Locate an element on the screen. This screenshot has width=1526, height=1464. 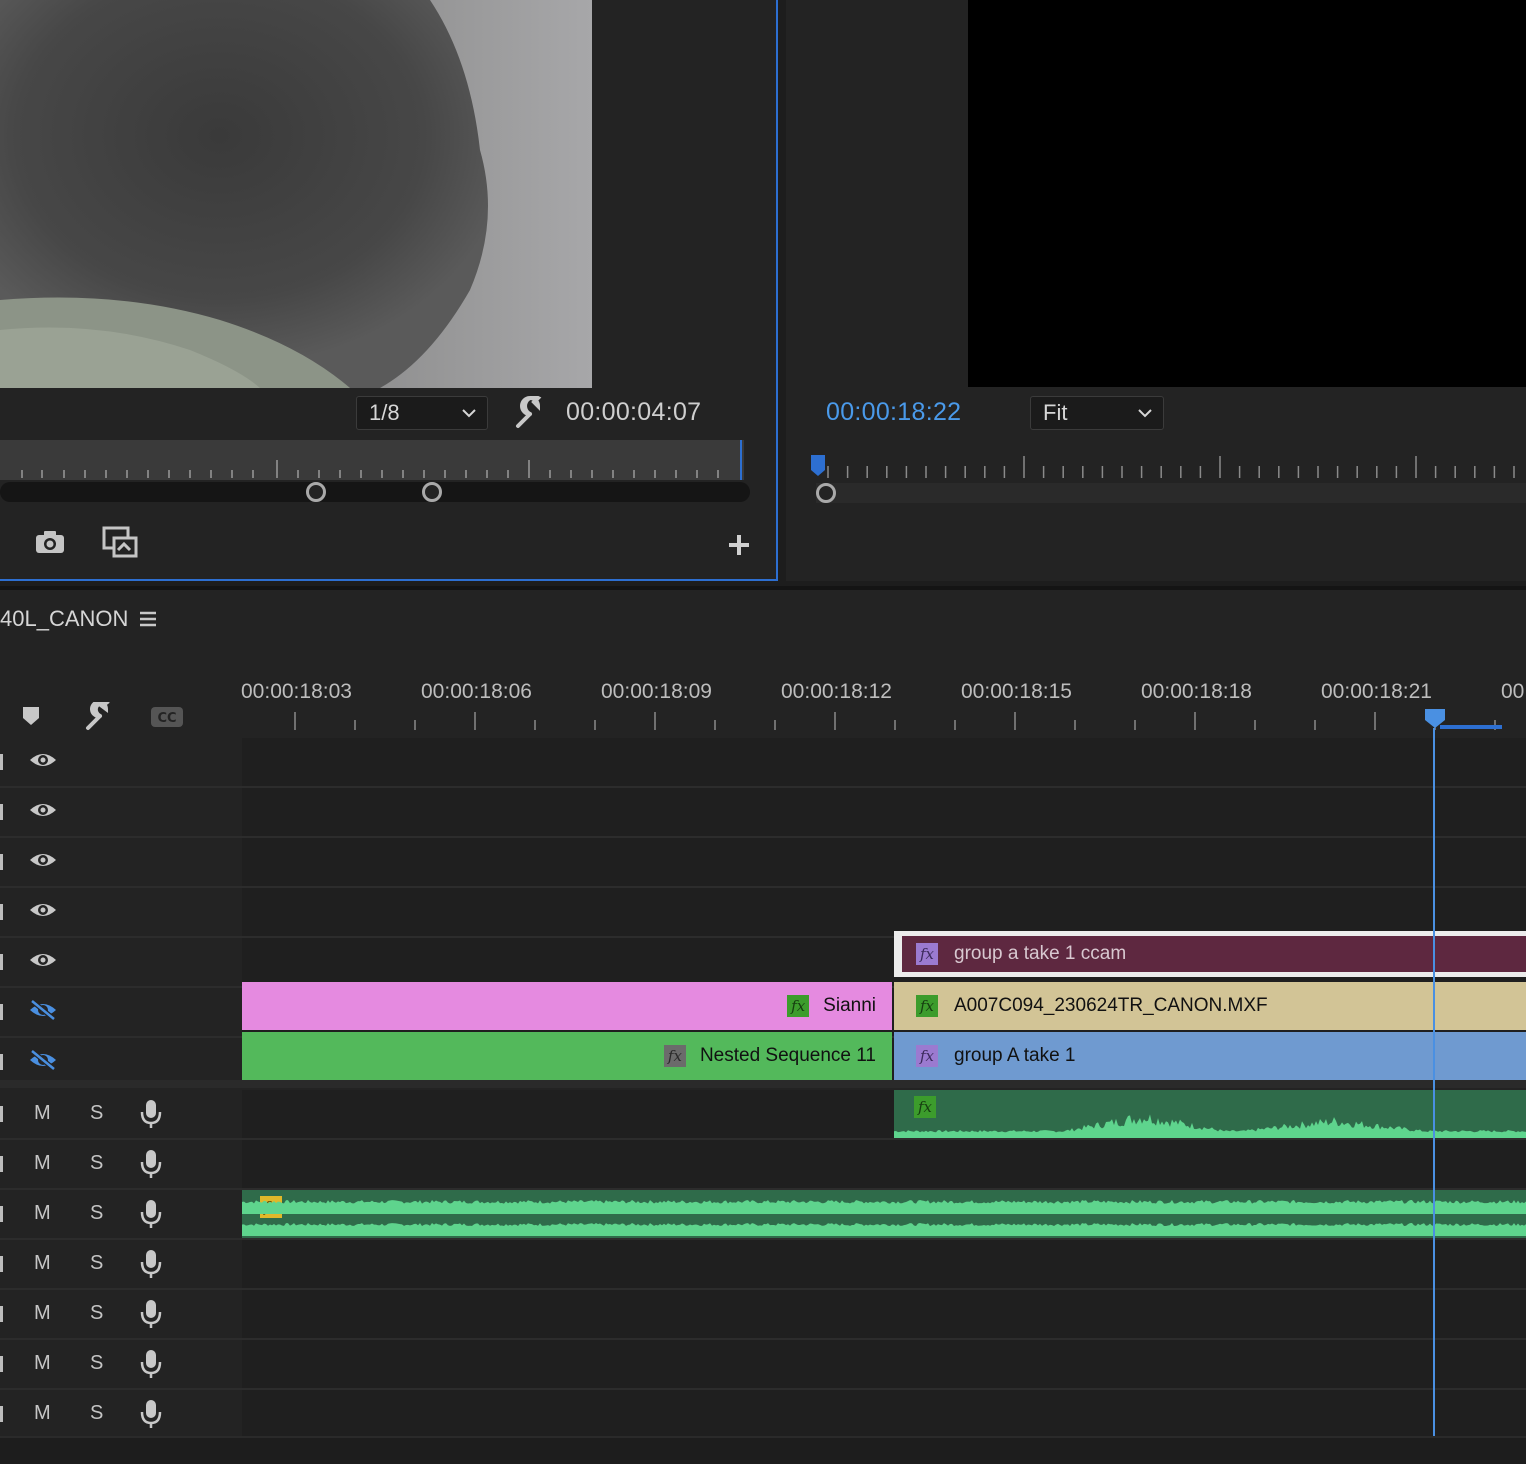
playhead-line is located at coordinates (1434, 1082).